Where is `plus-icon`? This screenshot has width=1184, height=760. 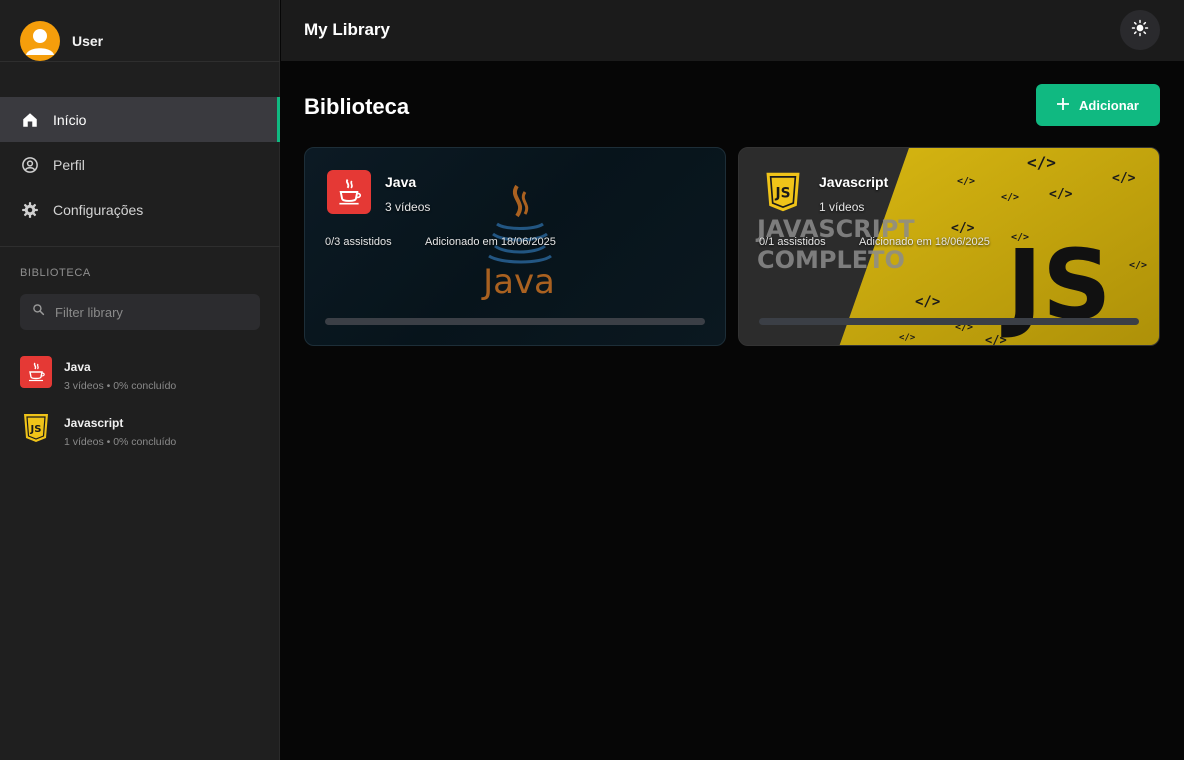 plus-icon is located at coordinates (1063, 105).